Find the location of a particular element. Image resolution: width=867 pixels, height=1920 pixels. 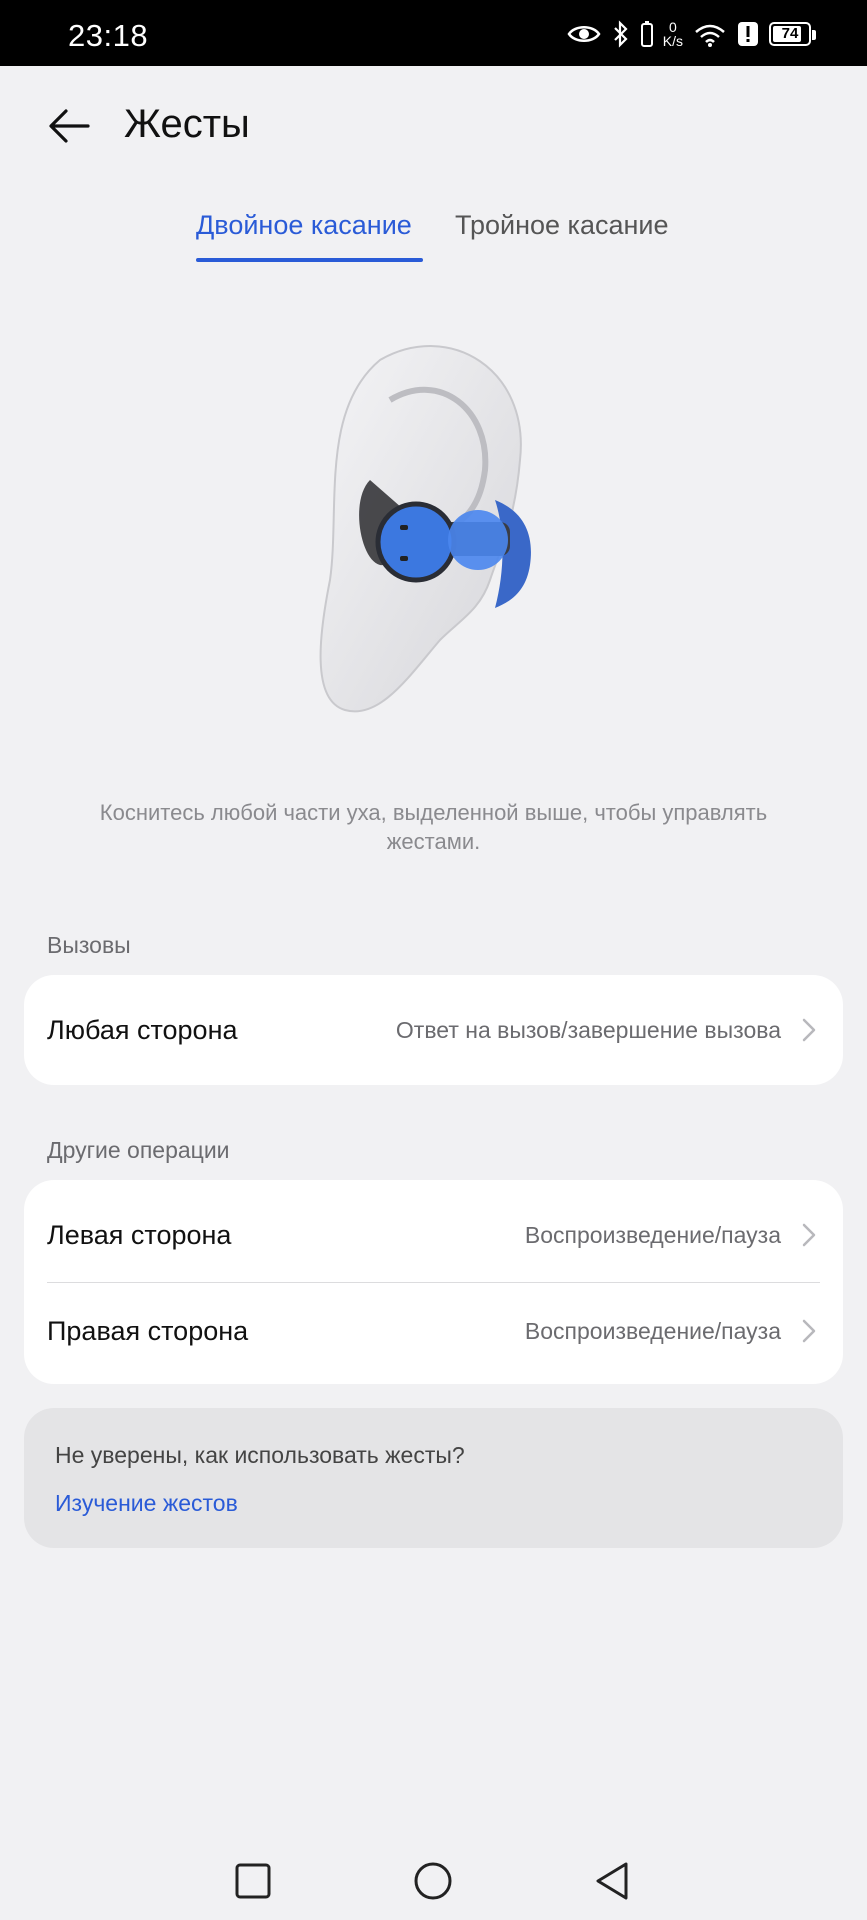

learn-gestures-link: Изучение жестов is located at coordinates (146, 1503).